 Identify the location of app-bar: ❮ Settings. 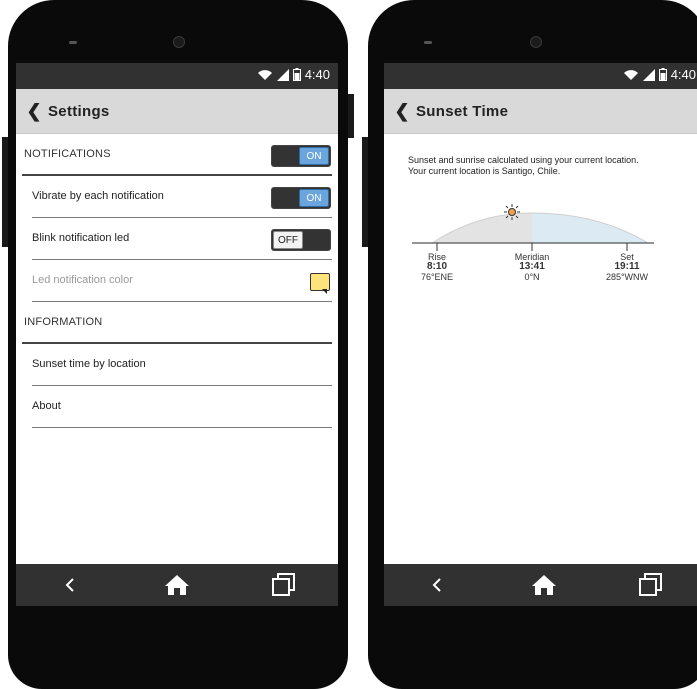
(177, 111).